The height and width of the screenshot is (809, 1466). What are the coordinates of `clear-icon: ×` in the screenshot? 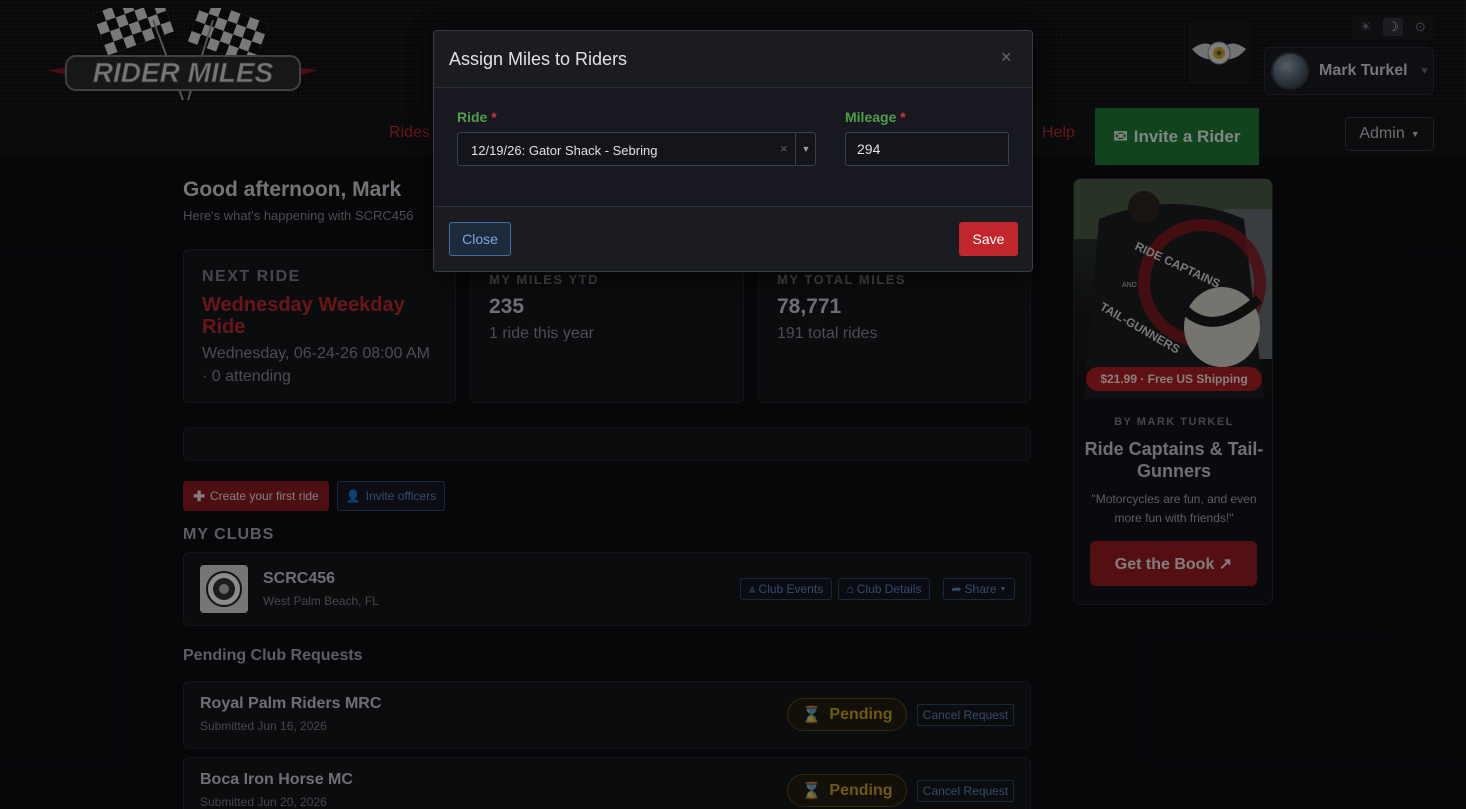 It's located at (784, 148).